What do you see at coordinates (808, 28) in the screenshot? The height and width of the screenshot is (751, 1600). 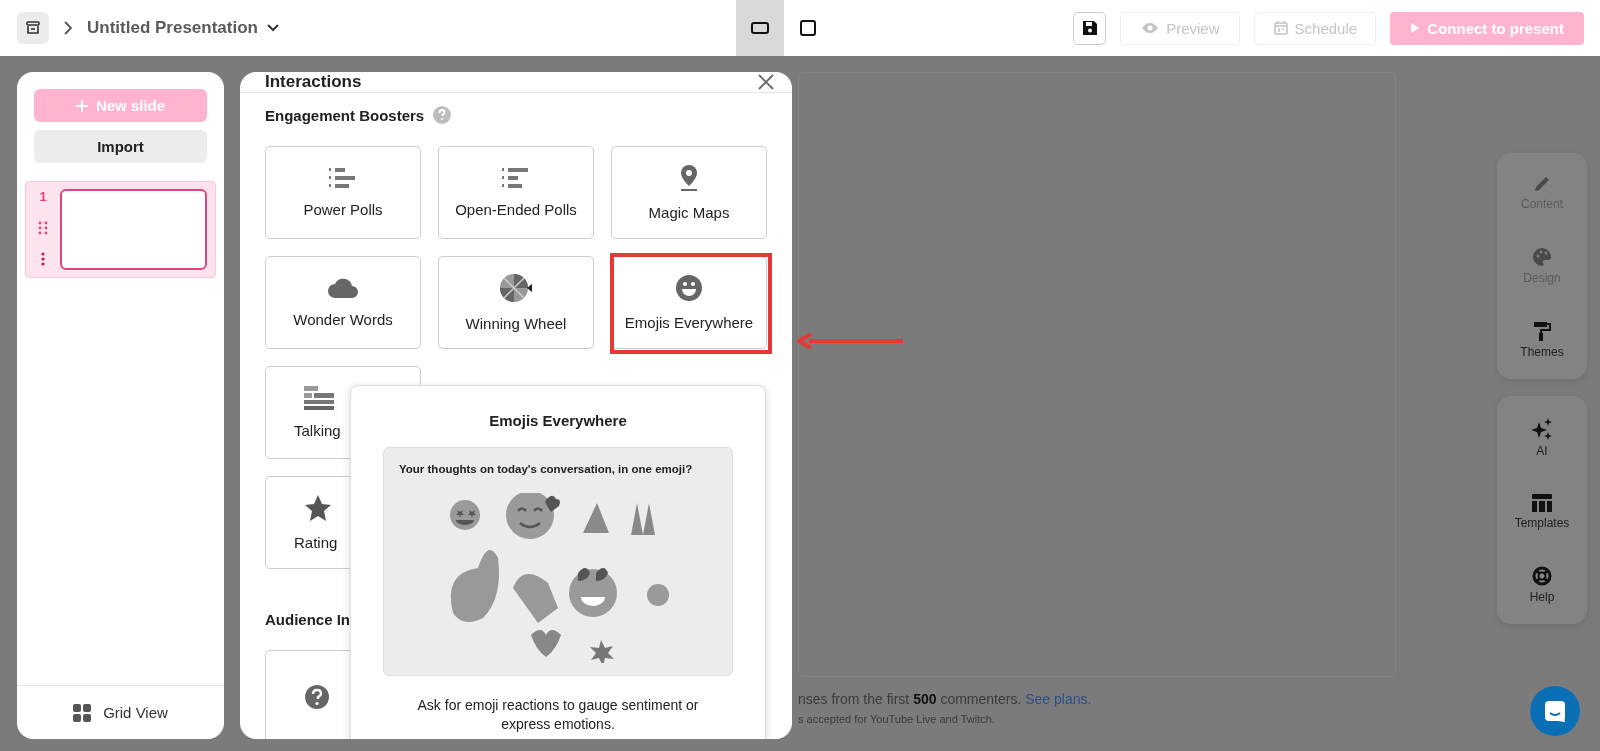 I see `square-icon` at bounding box center [808, 28].